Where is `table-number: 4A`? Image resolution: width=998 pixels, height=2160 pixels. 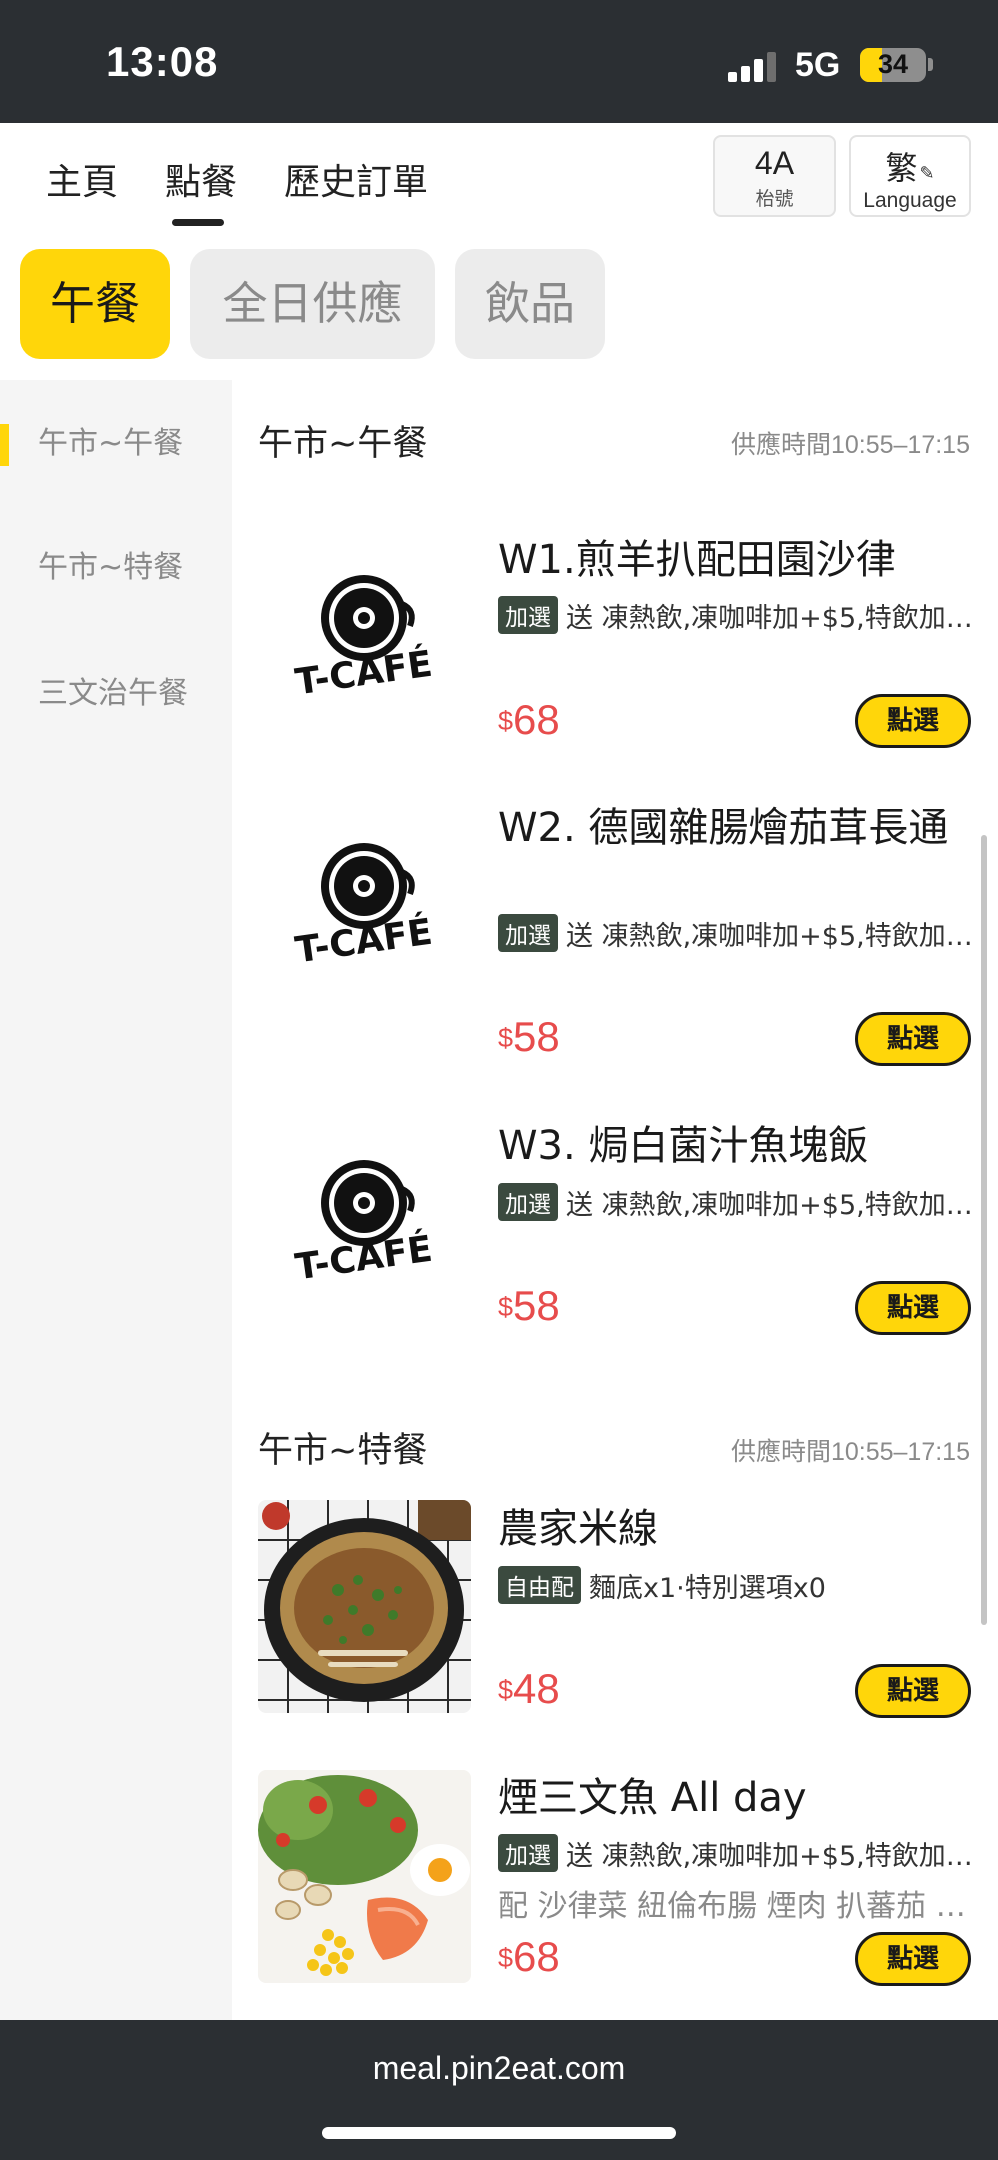 table-number: 4A is located at coordinates (774, 163).